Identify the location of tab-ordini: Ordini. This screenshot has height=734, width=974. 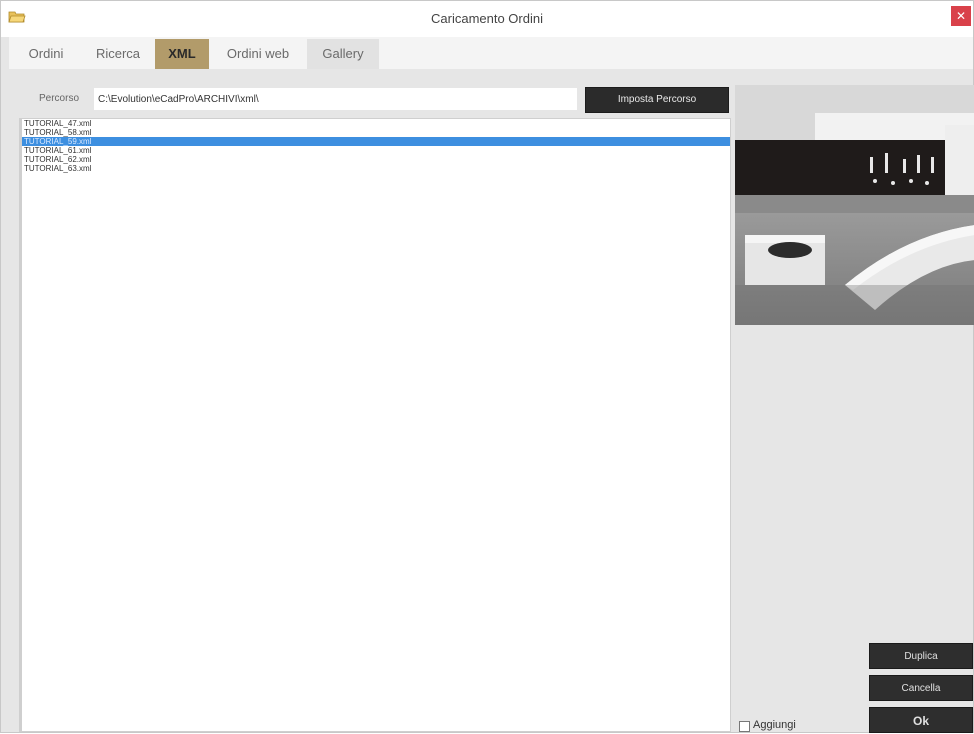
(46, 54).